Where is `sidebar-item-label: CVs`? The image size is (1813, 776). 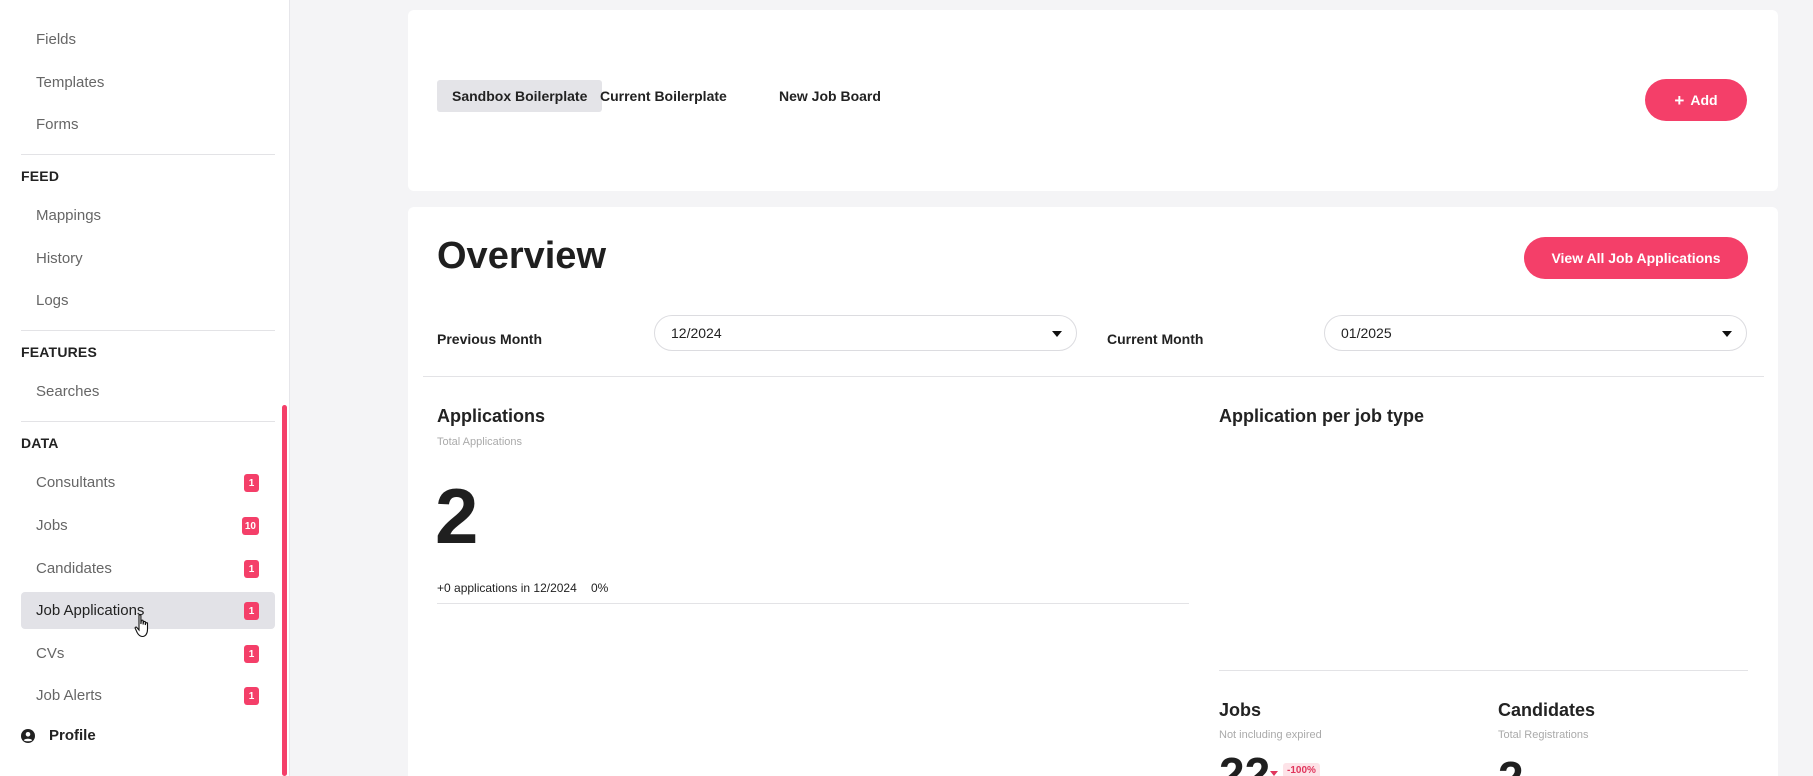 sidebar-item-label: CVs is located at coordinates (50, 653).